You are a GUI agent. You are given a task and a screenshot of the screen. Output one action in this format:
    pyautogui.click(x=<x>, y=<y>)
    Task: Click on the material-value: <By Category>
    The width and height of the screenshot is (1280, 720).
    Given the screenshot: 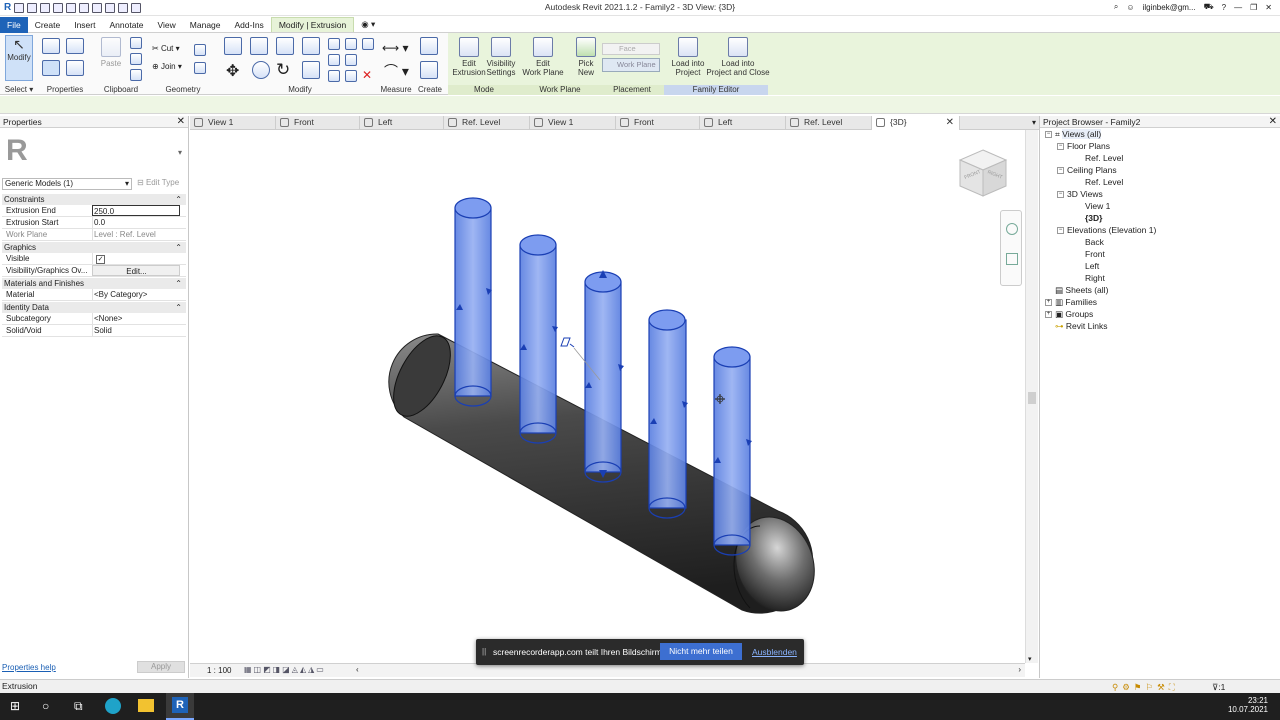 What is the action you would take?
    pyautogui.click(x=136, y=294)
    